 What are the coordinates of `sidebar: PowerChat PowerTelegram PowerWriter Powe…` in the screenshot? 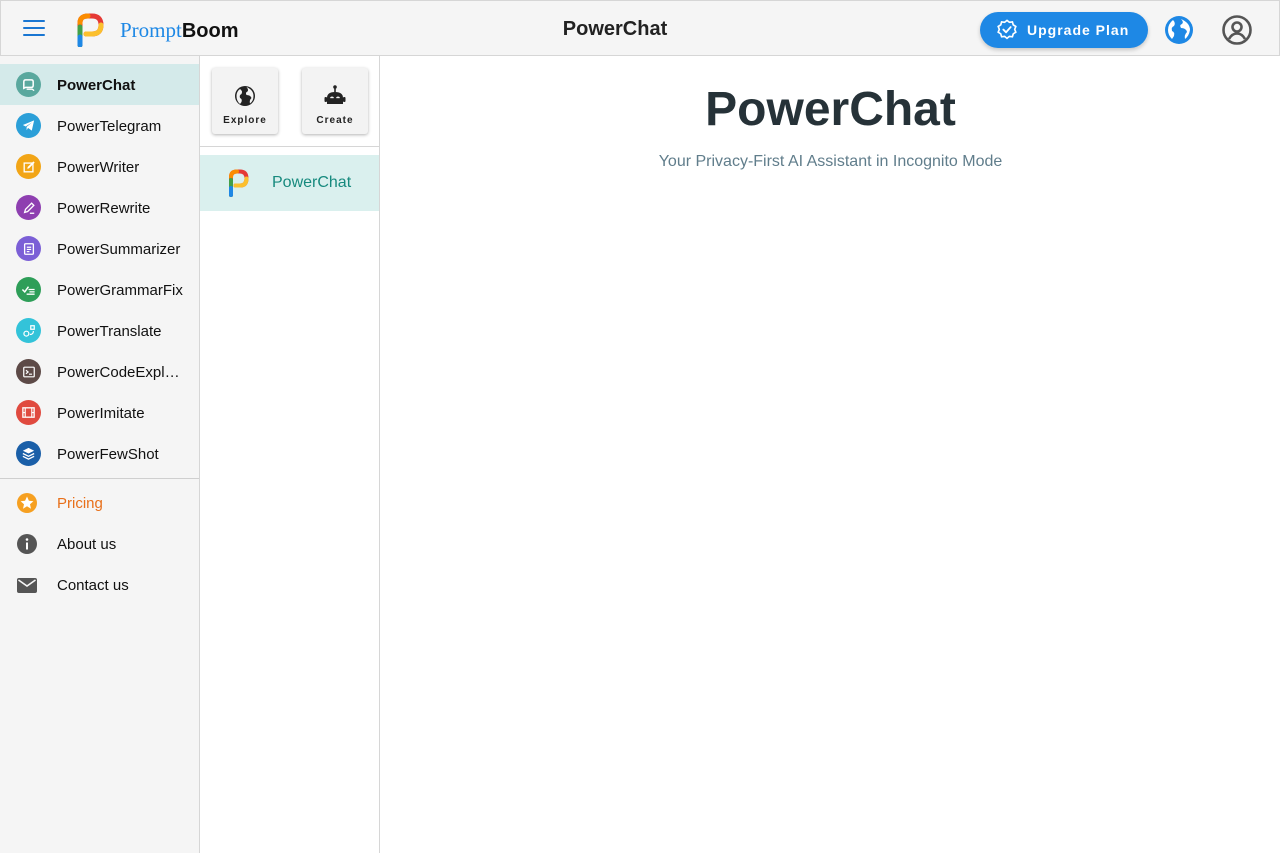 It's located at (100, 454).